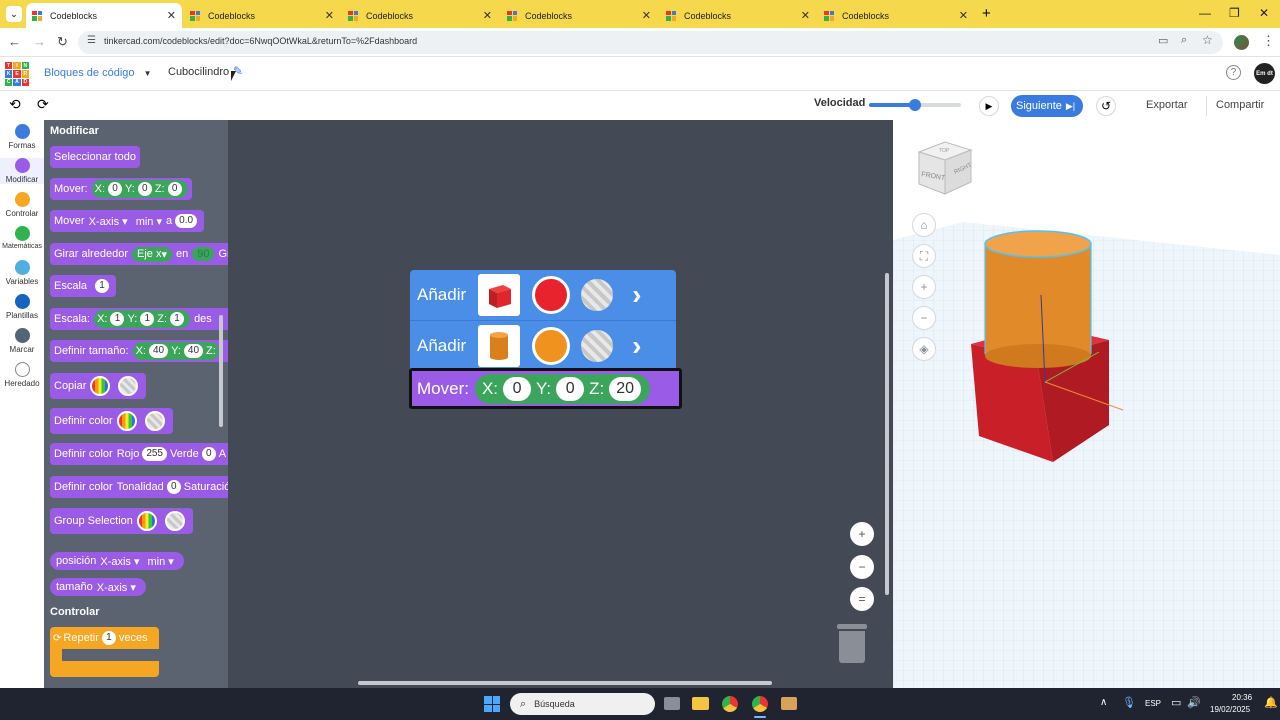 The image size is (1280, 720). Describe the element at coordinates (852, 644) in the screenshot. I see `trash-icon` at that location.